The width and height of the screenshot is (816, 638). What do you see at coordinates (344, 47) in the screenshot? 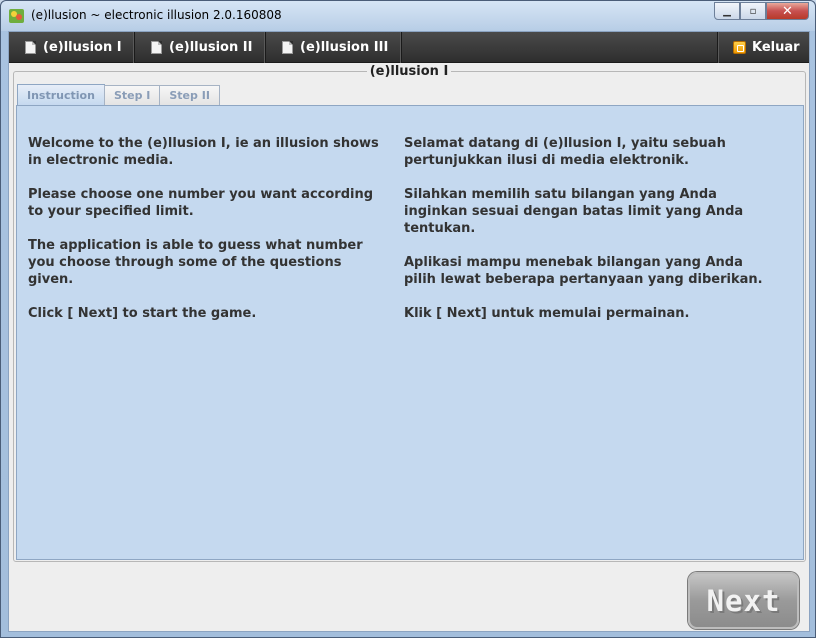
I see `menu-item-label: (e)llusion III` at bounding box center [344, 47].